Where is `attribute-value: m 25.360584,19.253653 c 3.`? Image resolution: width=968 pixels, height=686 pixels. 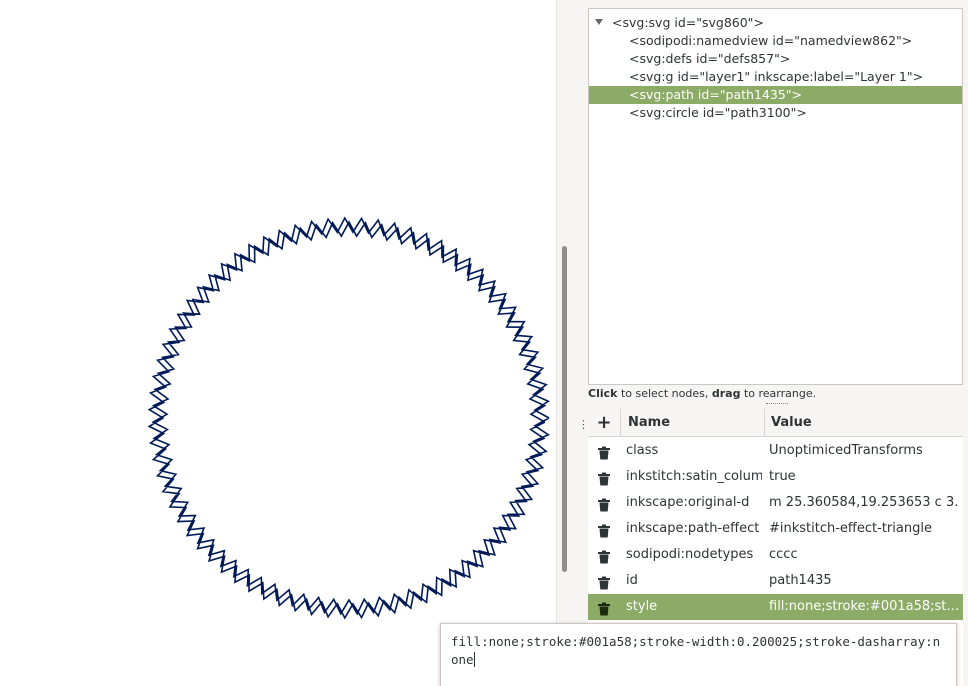 attribute-value: m 25.360584,19.253653 c 3. is located at coordinates (865, 503).